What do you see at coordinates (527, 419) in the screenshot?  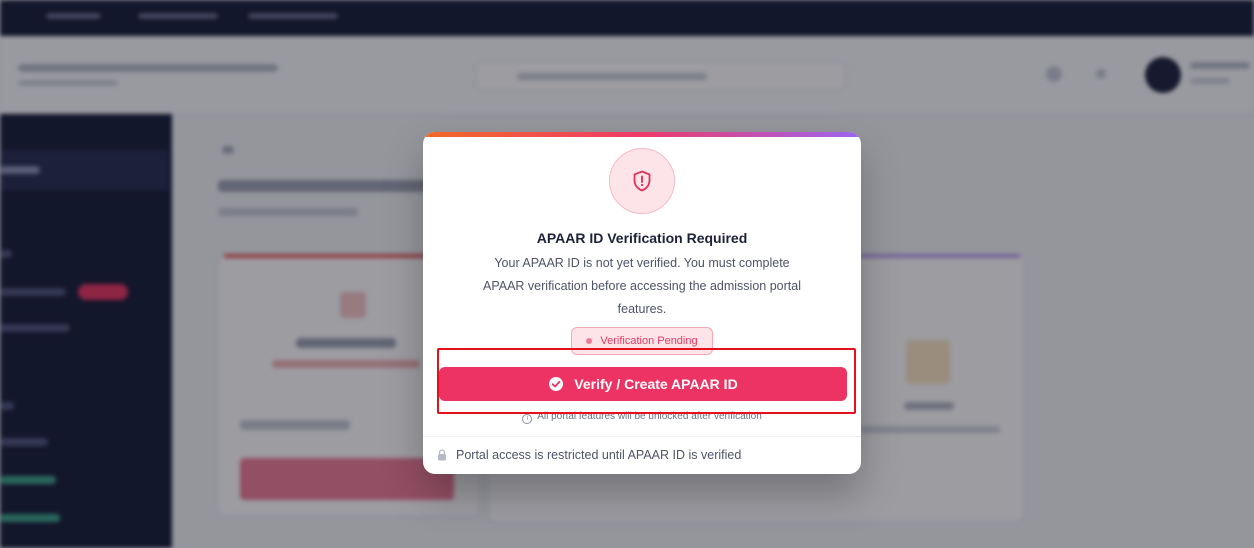 I see `info-icon: i` at bounding box center [527, 419].